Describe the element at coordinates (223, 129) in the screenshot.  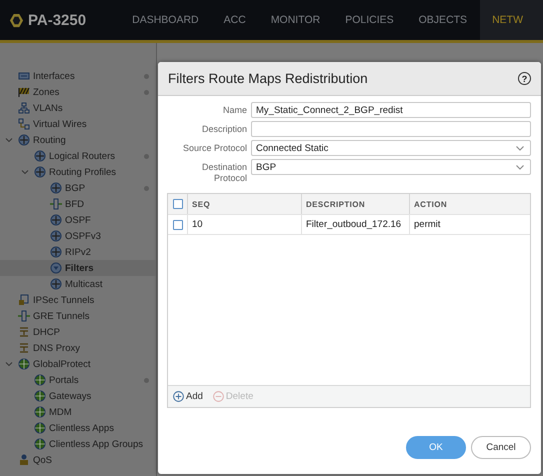
I see `field-label: Description` at that location.